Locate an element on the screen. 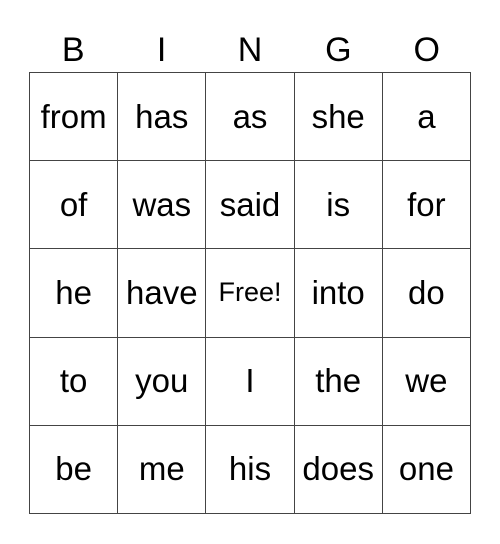  header-letter: I is located at coordinates (161, 50).